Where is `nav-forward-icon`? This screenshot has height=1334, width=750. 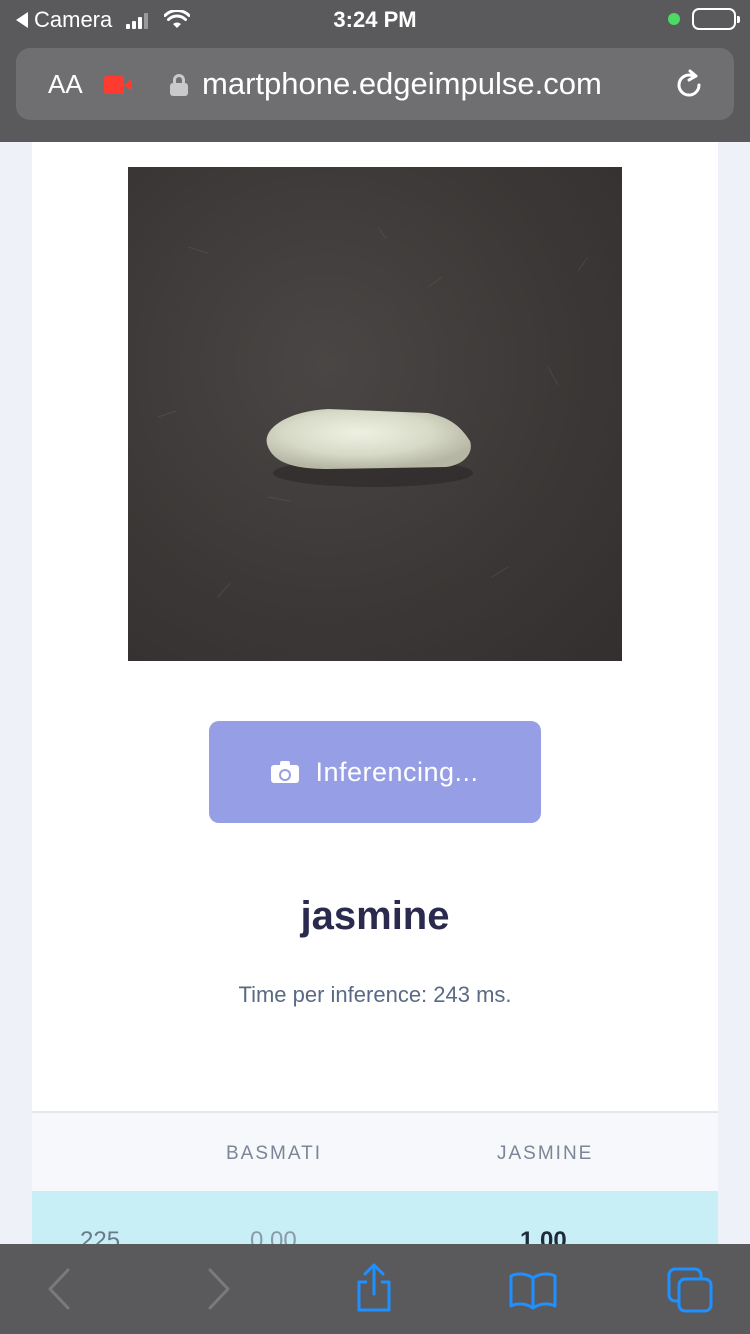 nav-forward-icon is located at coordinates (219, 1289).